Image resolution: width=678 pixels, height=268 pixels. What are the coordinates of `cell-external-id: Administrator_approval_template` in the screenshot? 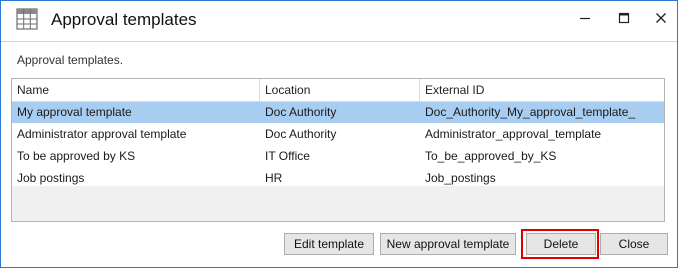 It's located at (513, 134).